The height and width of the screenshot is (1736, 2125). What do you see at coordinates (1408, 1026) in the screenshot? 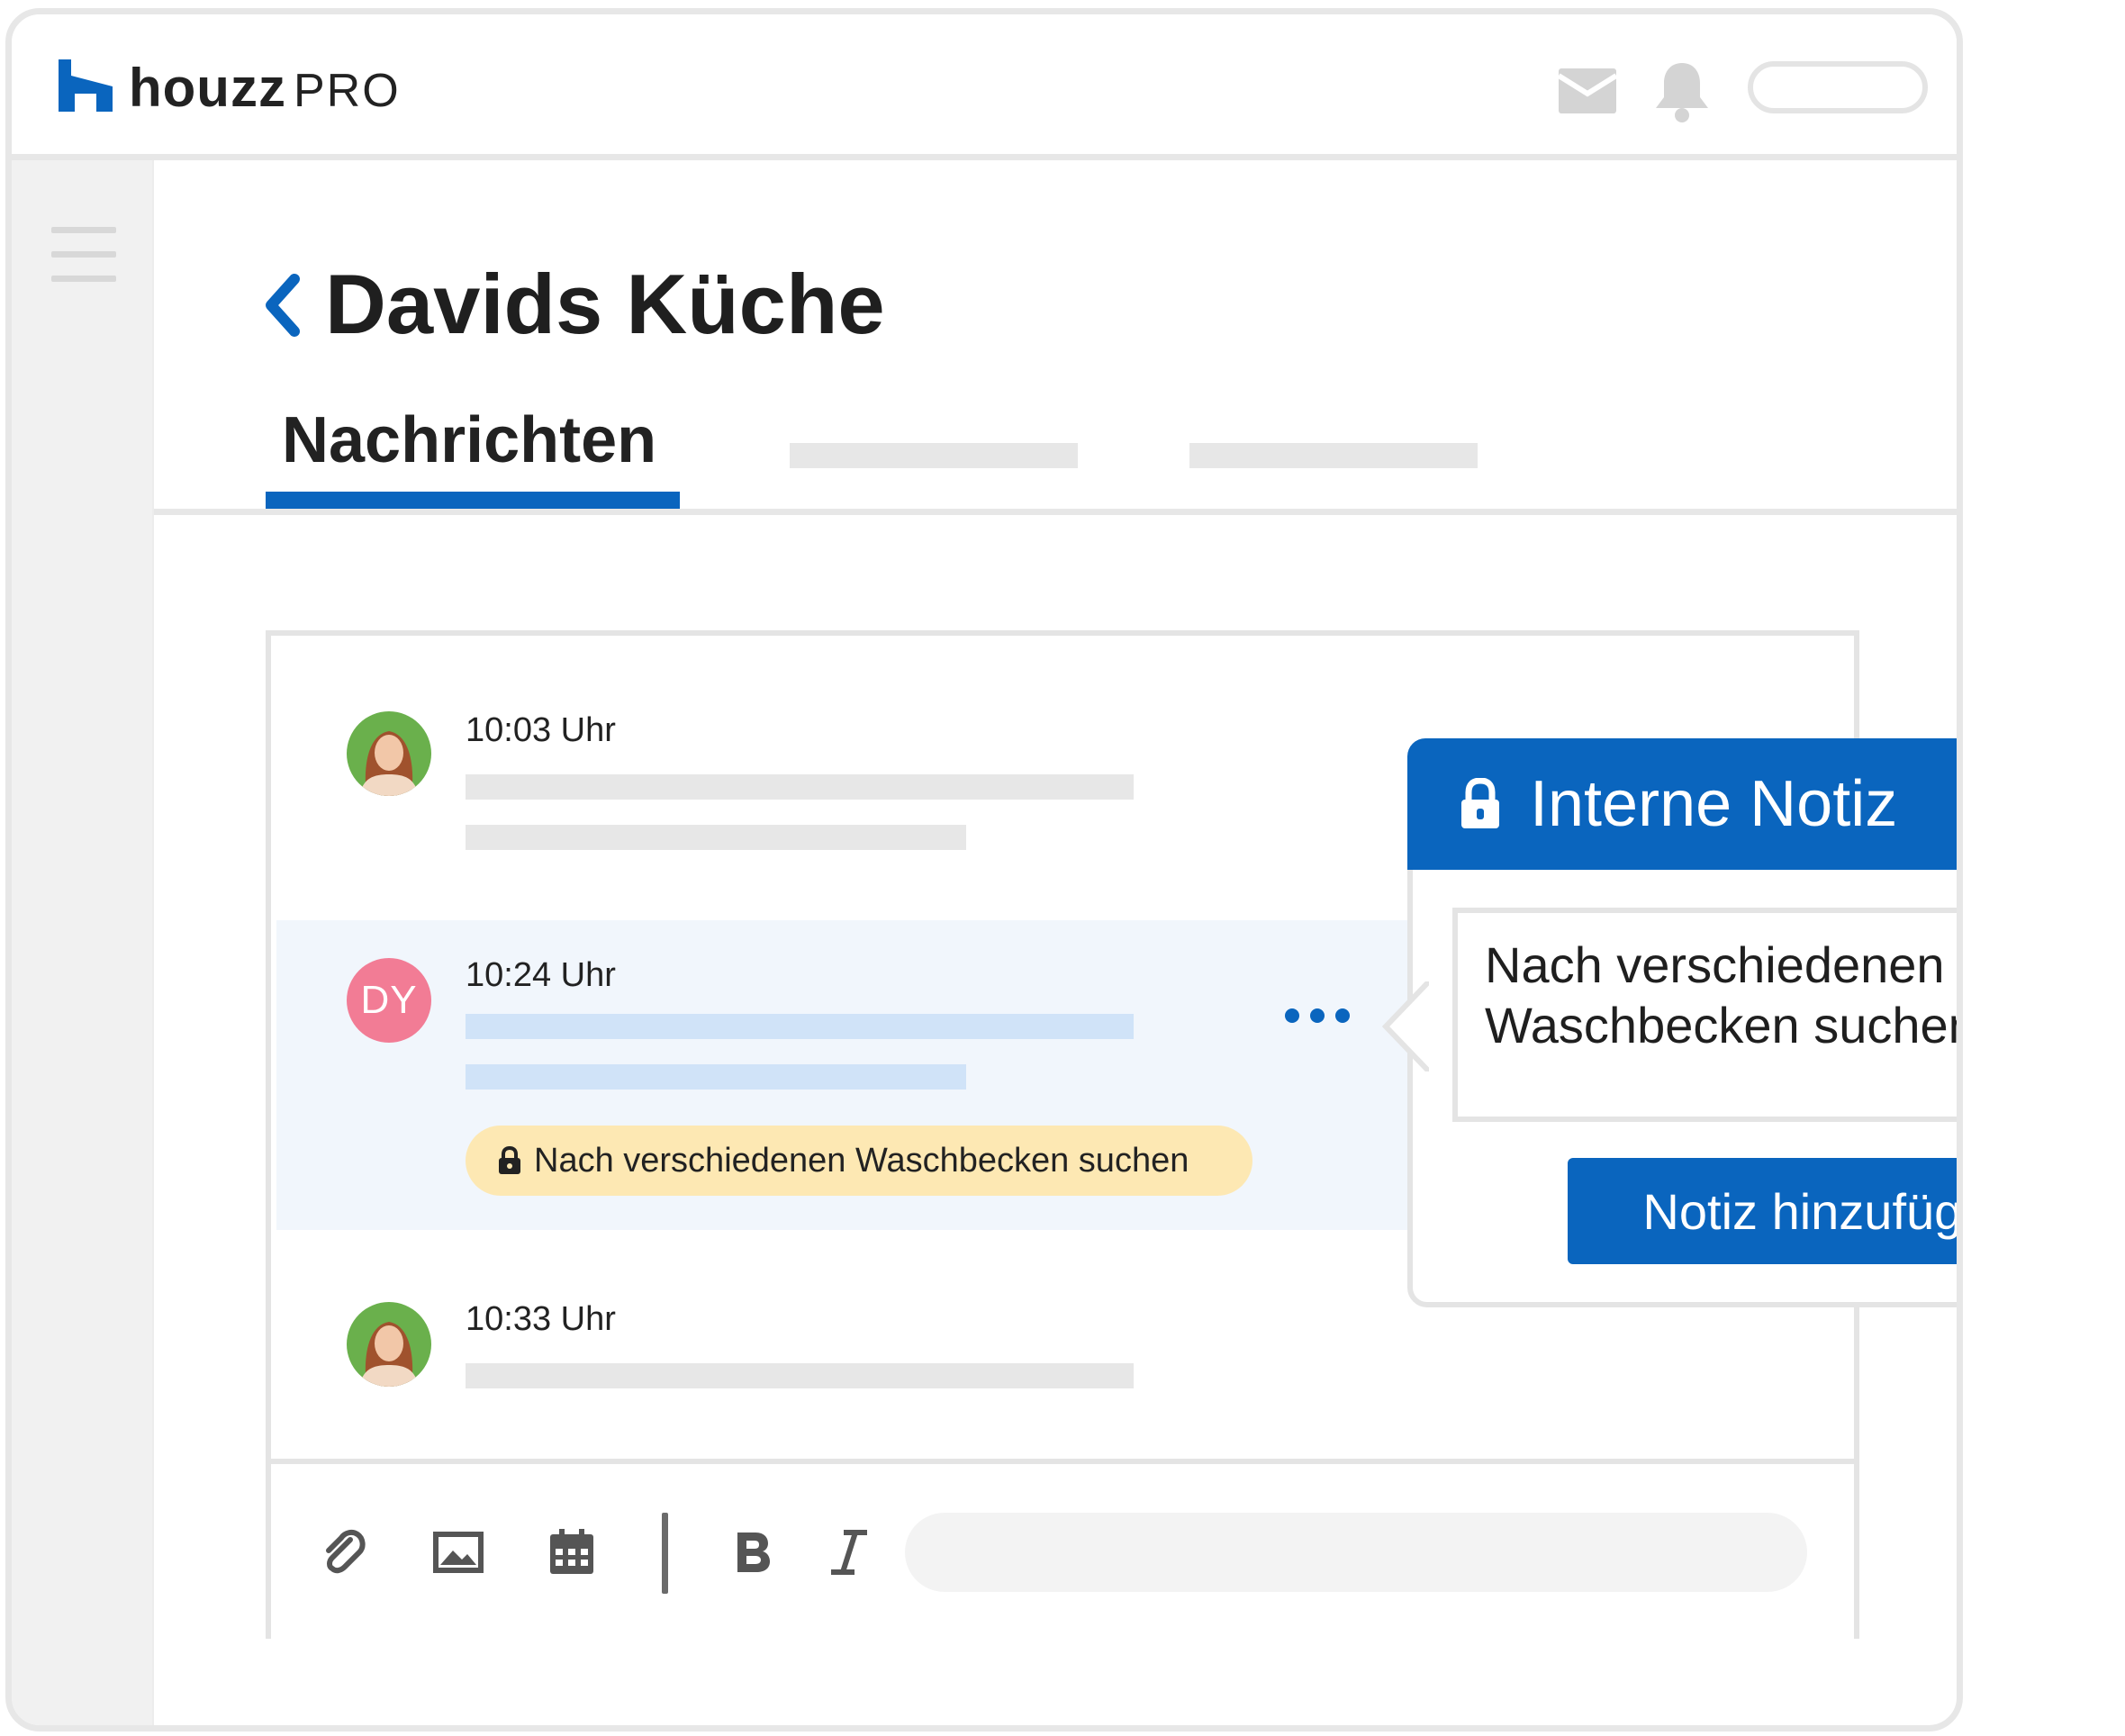
I see `popover-arrow` at bounding box center [1408, 1026].